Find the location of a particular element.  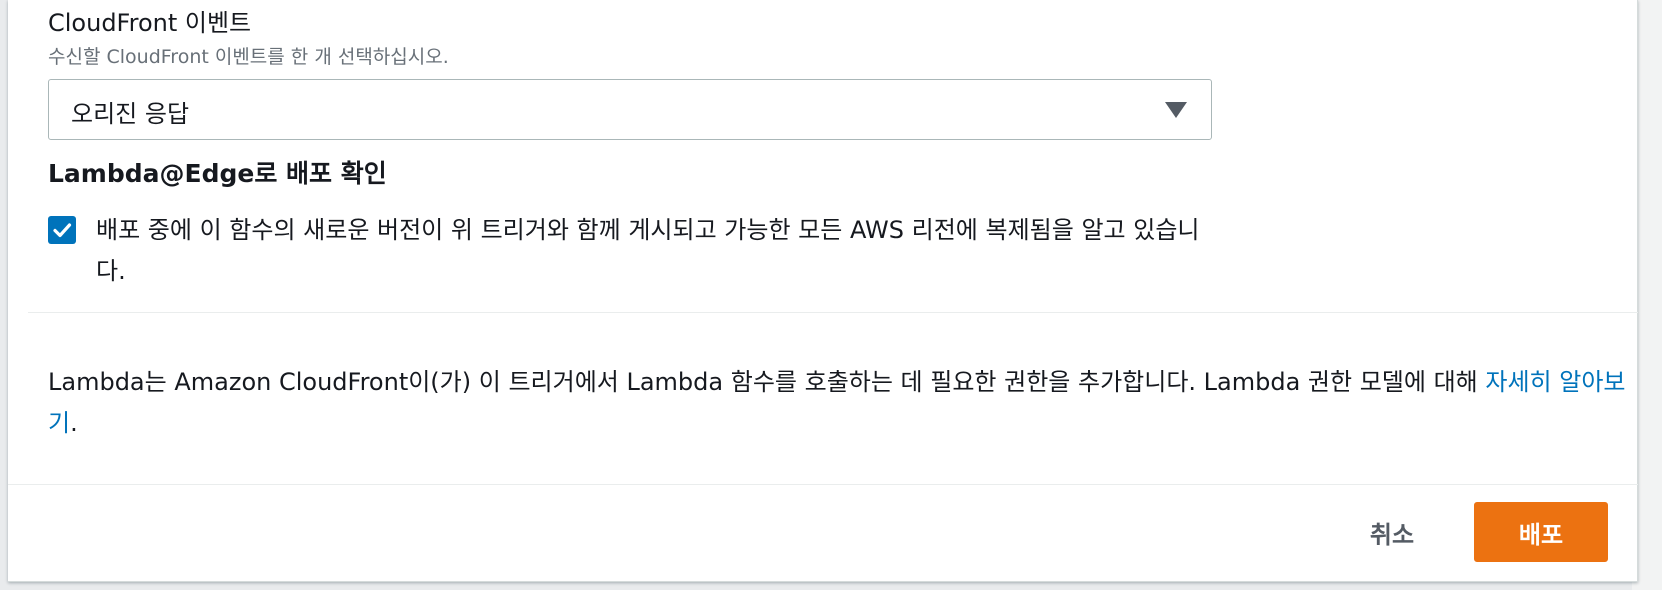

checkmark-icon is located at coordinates (62, 230).